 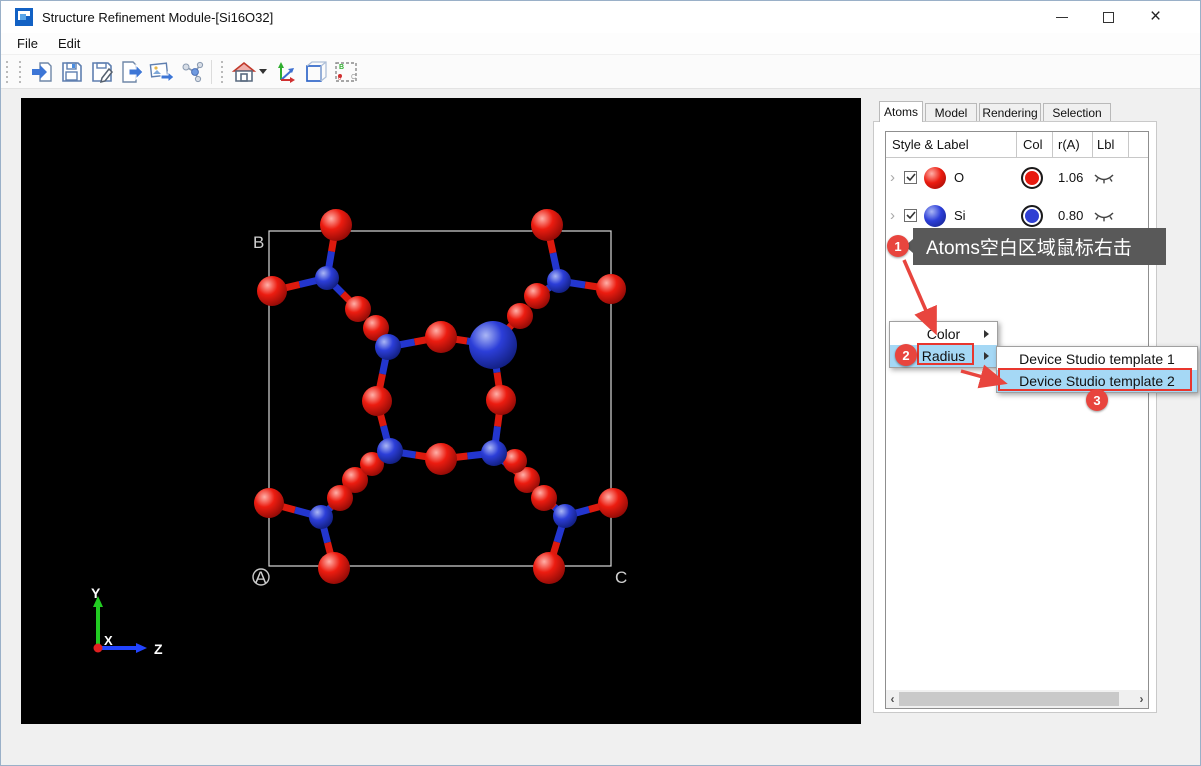 I want to click on export-image-button, so click(x=162, y=72).